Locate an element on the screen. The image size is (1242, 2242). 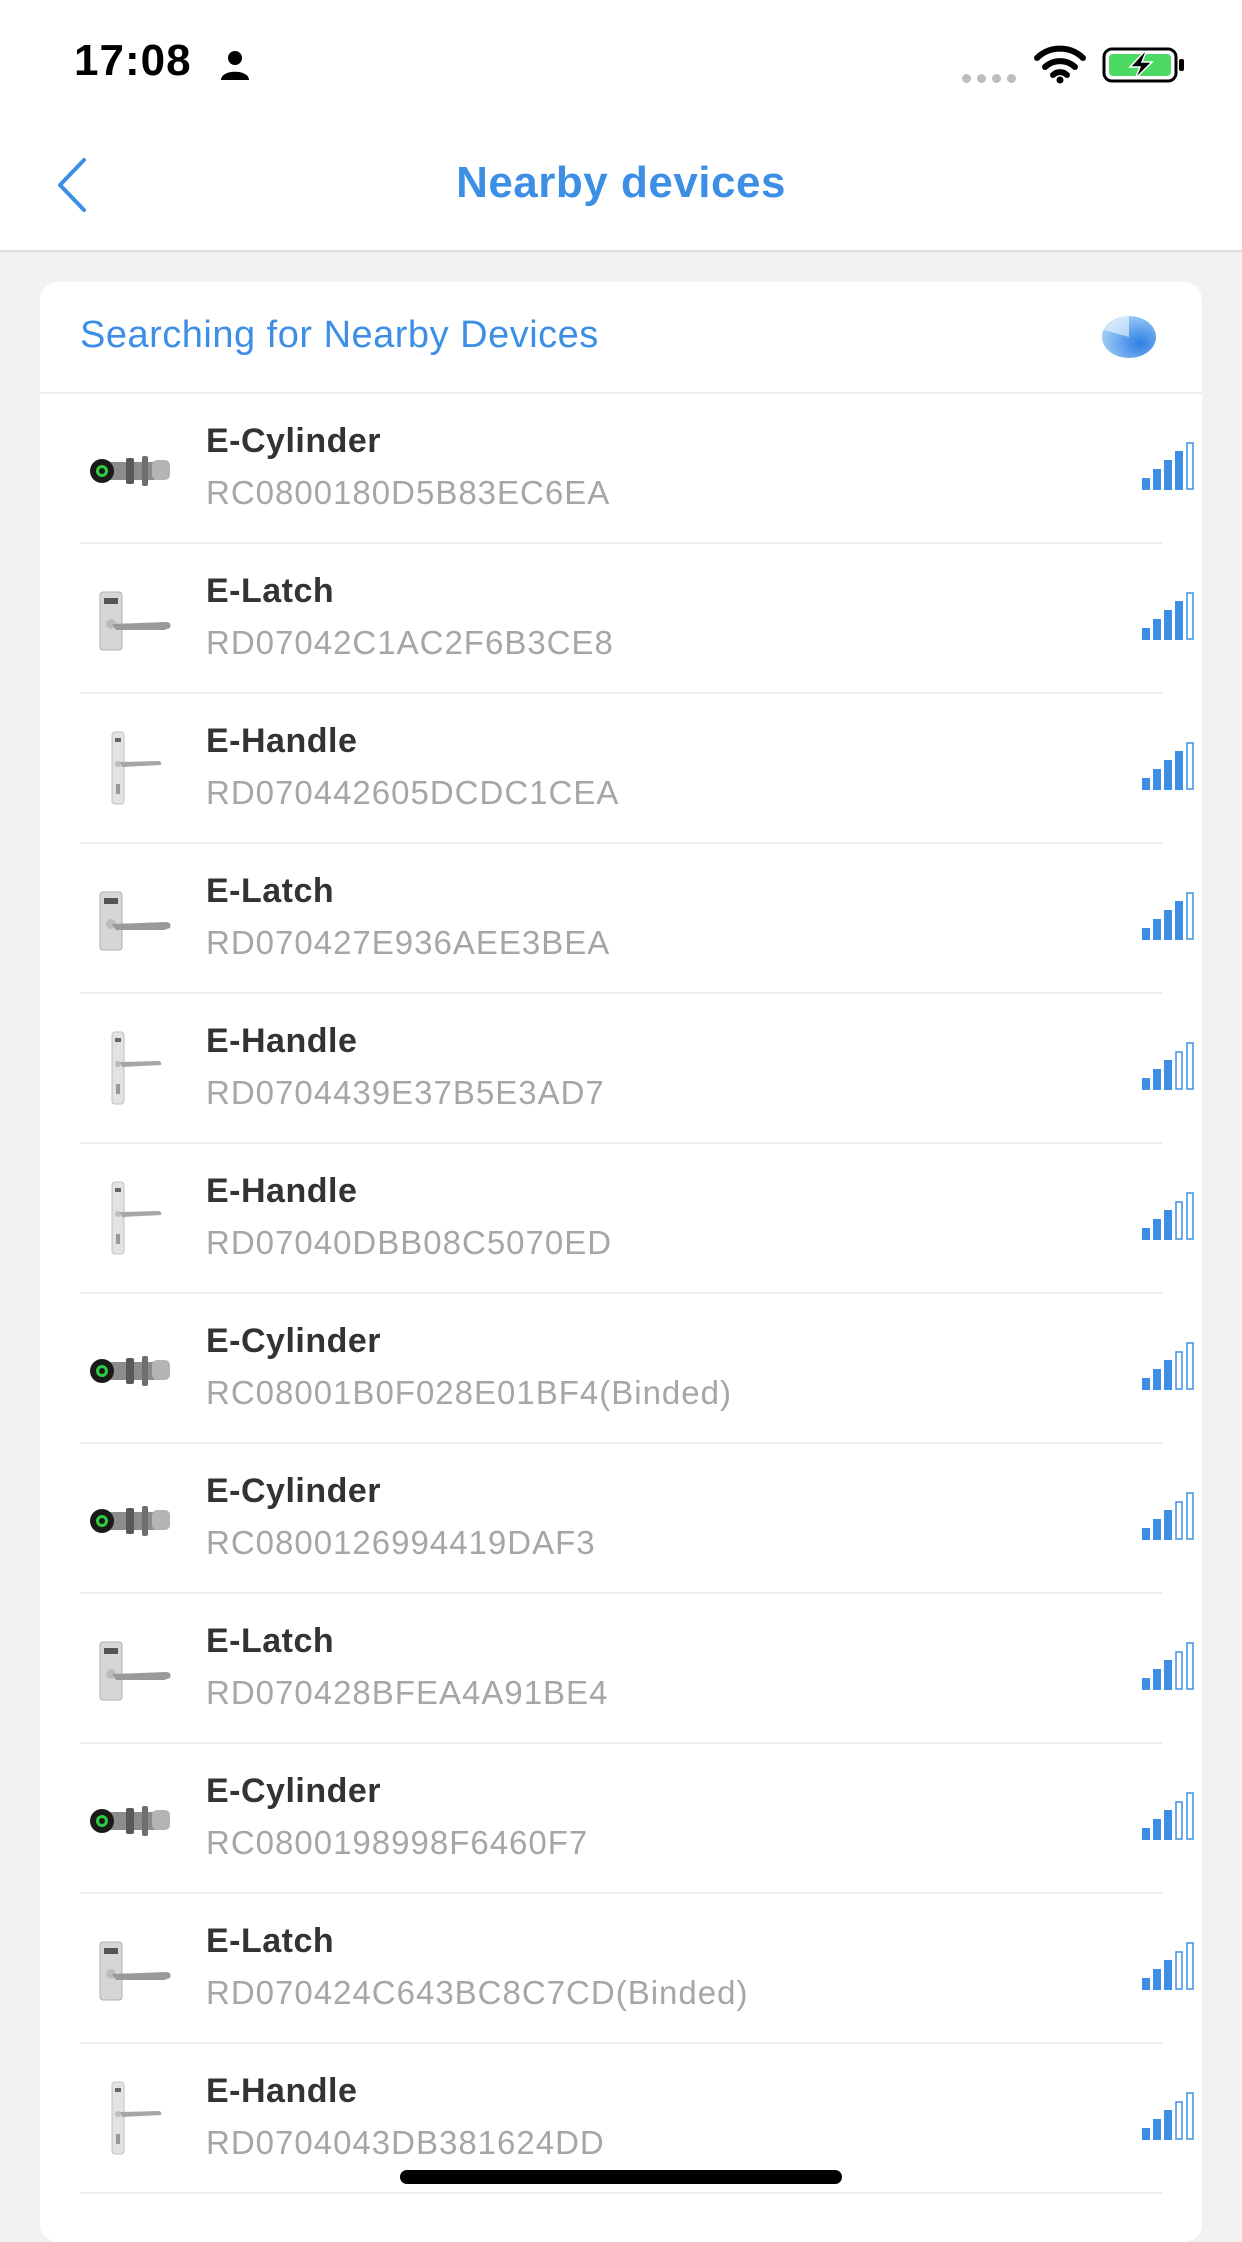
nav-bar: Nearby devices is located at coordinates (621, 186).